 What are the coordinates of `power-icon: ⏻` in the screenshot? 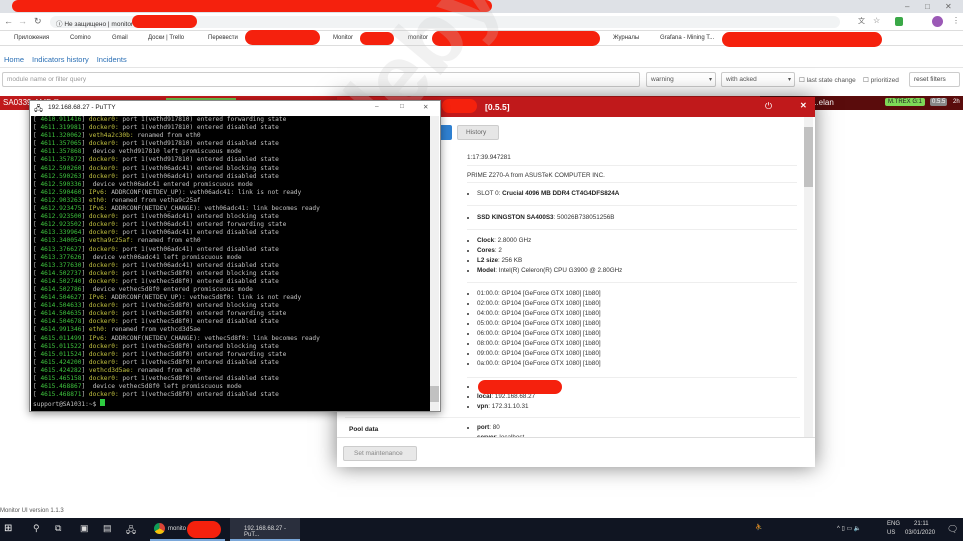 It's located at (768, 106).